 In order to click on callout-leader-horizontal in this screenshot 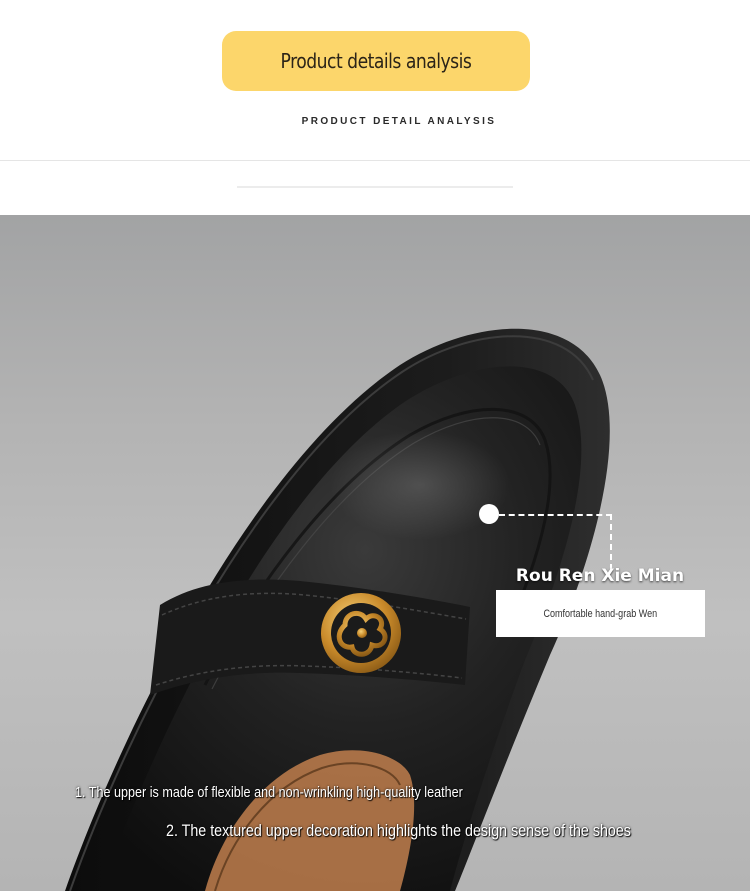, I will do `click(555, 515)`.